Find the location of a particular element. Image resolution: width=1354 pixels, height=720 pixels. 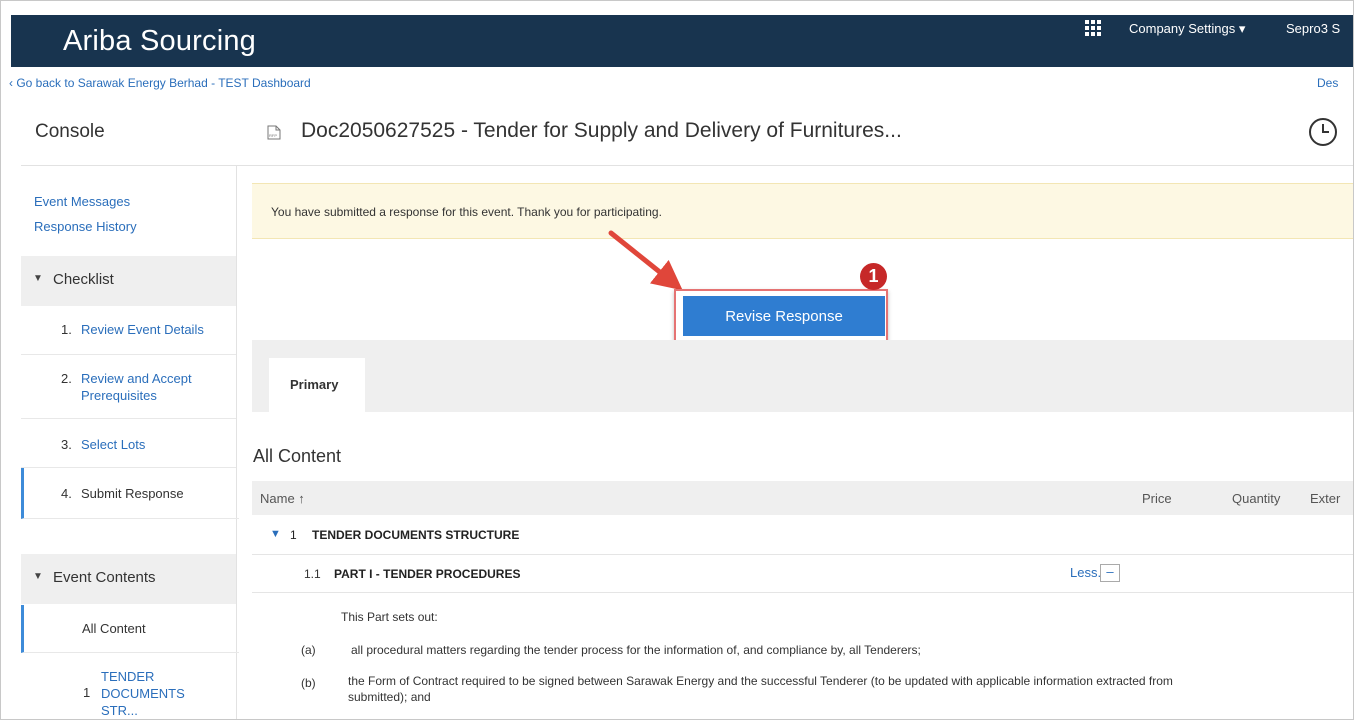

list-marker: (a) is located at coordinates (308, 650).